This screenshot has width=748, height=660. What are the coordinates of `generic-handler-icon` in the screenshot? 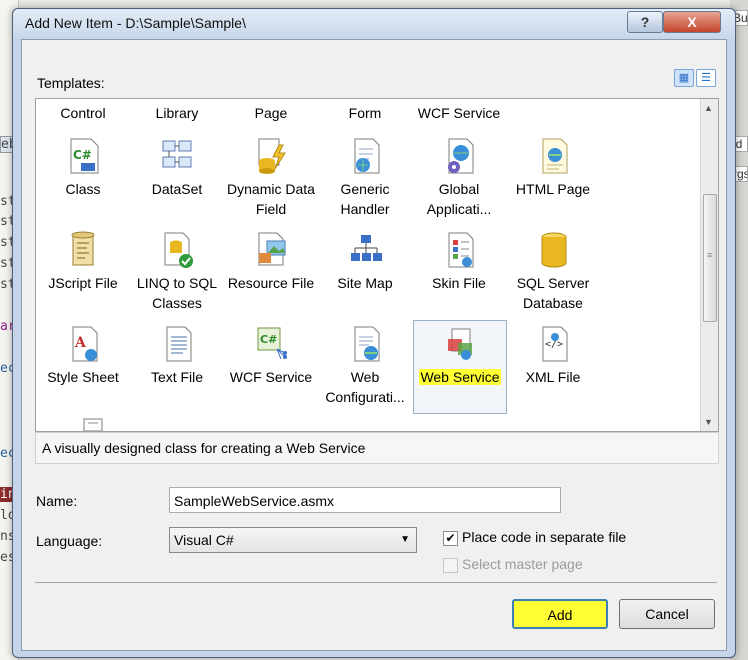 It's located at (367, 156).